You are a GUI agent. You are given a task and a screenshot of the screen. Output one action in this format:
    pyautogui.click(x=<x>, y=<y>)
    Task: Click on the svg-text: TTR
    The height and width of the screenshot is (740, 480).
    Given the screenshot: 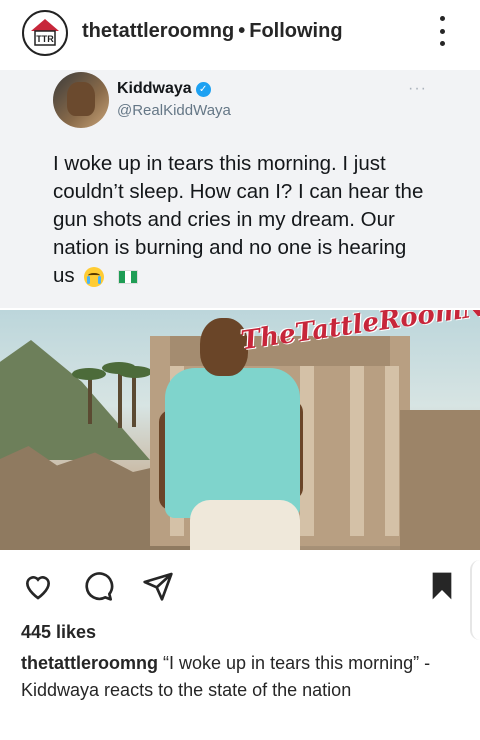 What is the action you would take?
    pyautogui.click(x=45, y=39)
    